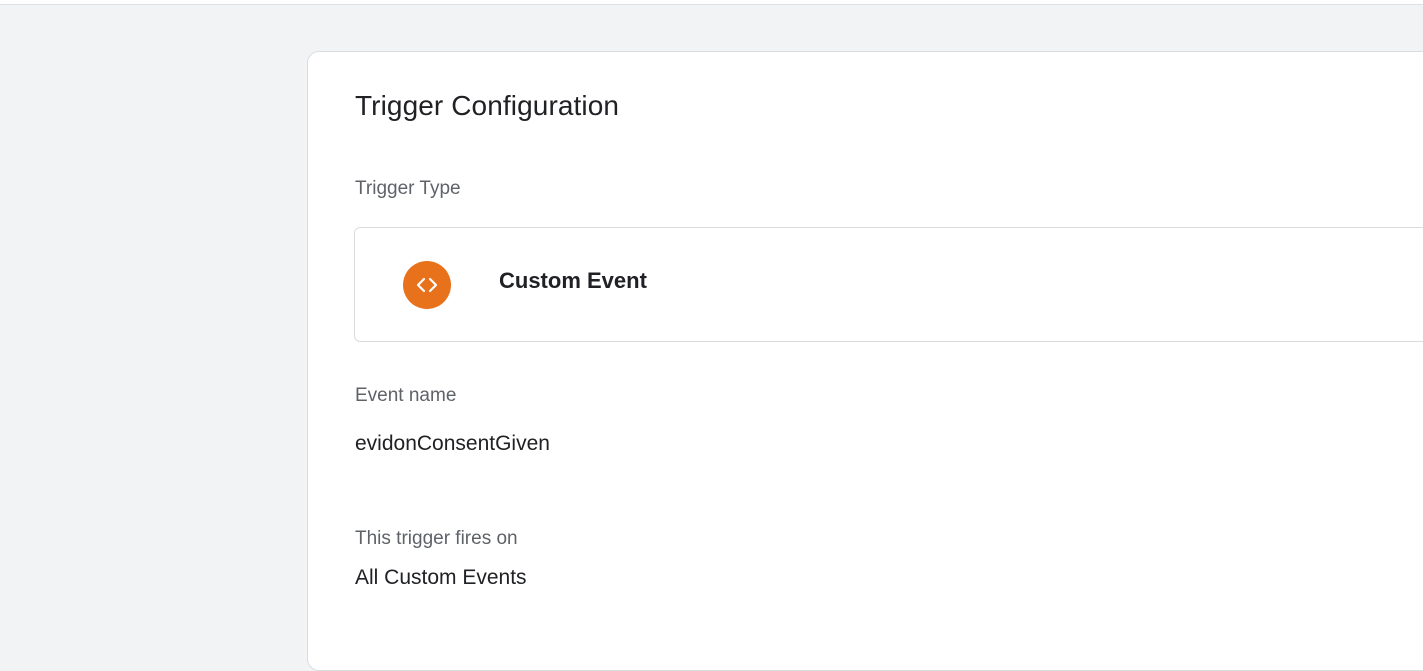 The image size is (1423, 671). I want to click on trigger-type-name: Custom Event, so click(573, 280).